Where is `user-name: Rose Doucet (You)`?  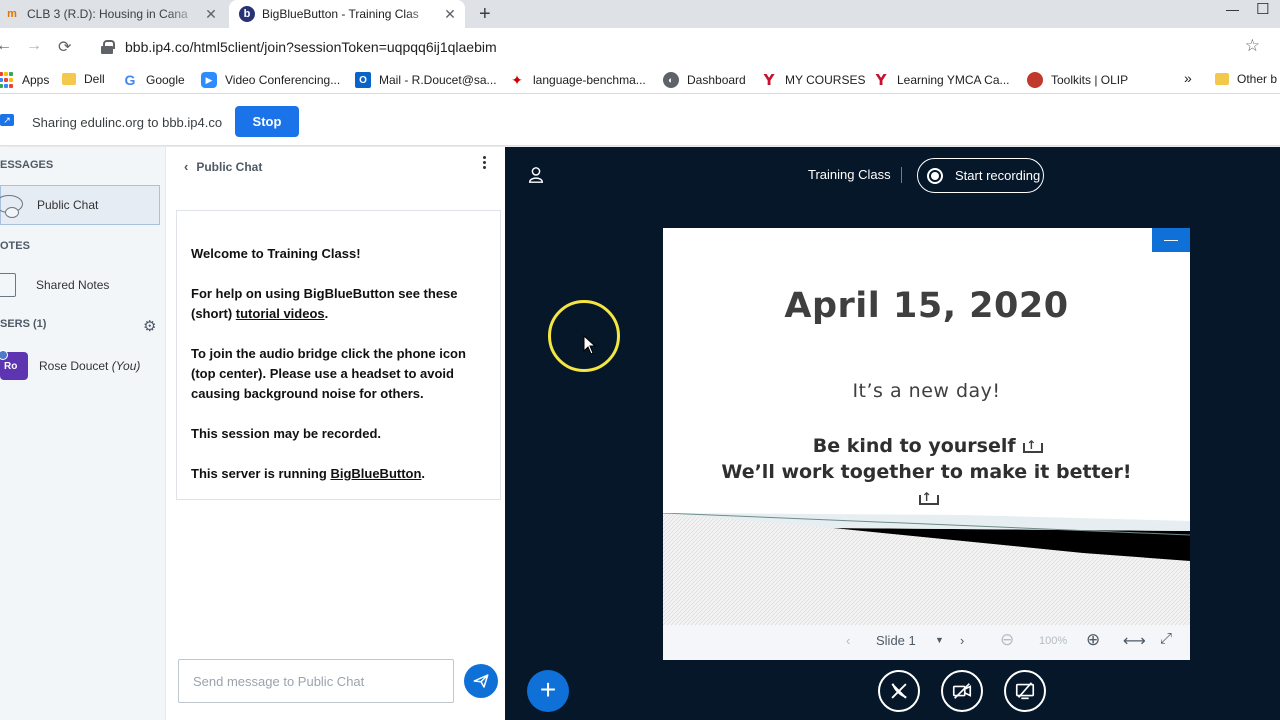 user-name: Rose Doucet (You) is located at coordinates (90, 366).